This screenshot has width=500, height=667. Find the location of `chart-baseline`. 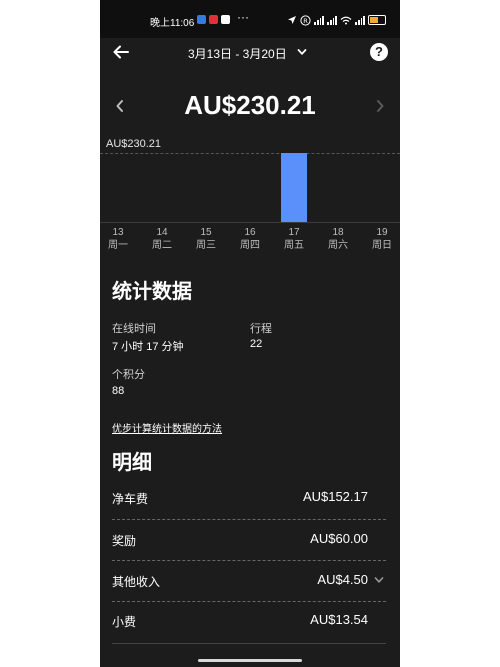

chart-baseline is located at coordinates (250, 222).